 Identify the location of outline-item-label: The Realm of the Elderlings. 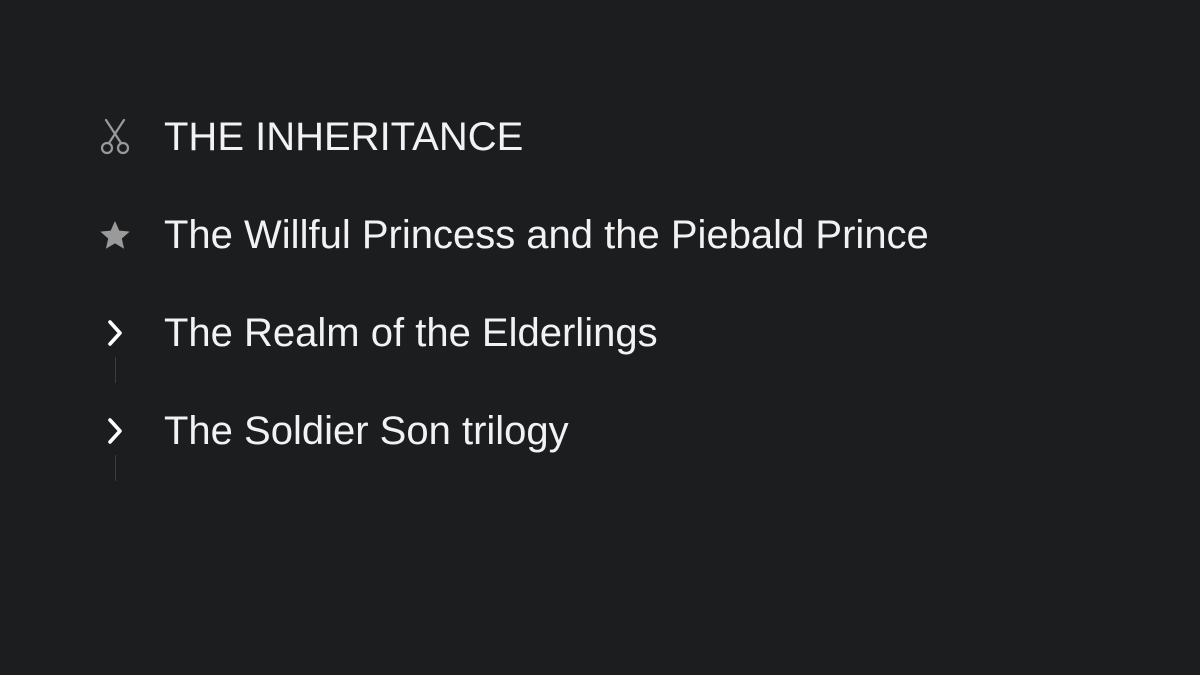
(411, 333).